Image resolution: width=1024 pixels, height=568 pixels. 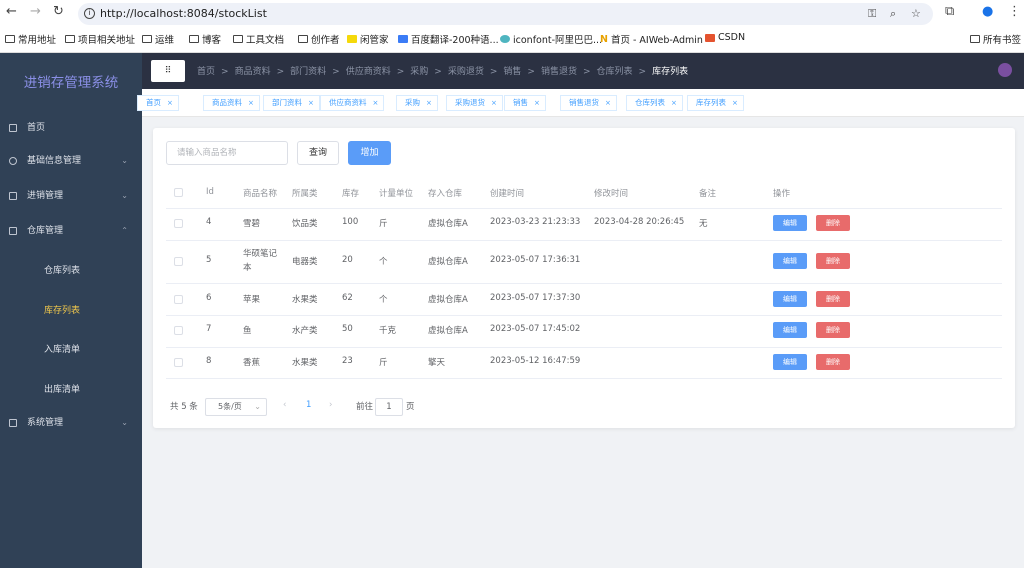 I want to click on prev-page-icon: ‹, so click(x=284, y=405).